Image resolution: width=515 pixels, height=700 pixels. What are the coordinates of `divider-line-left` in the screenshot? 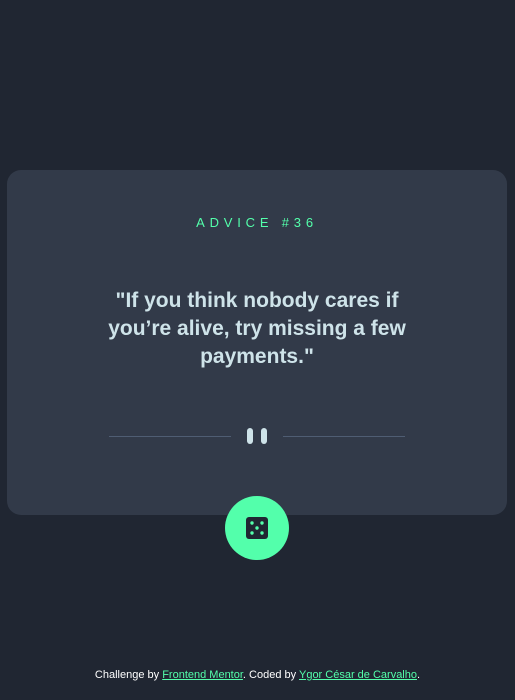 It's located at (170, 436).